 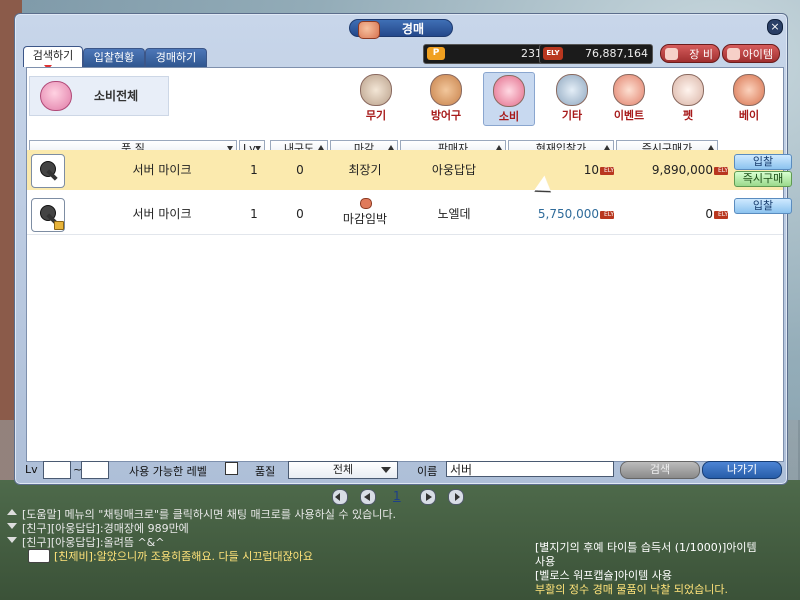 What do you see at coordinates (366, 203) in the screenshot?
I see `deadline-soon-icon` at bounding box center [366, 203].